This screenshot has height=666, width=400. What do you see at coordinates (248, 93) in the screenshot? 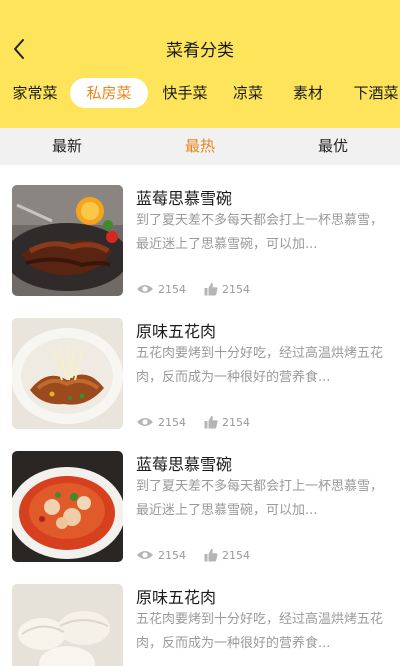
I see `tab-liangcai: 凉菜` at bounding box center [248, 93].